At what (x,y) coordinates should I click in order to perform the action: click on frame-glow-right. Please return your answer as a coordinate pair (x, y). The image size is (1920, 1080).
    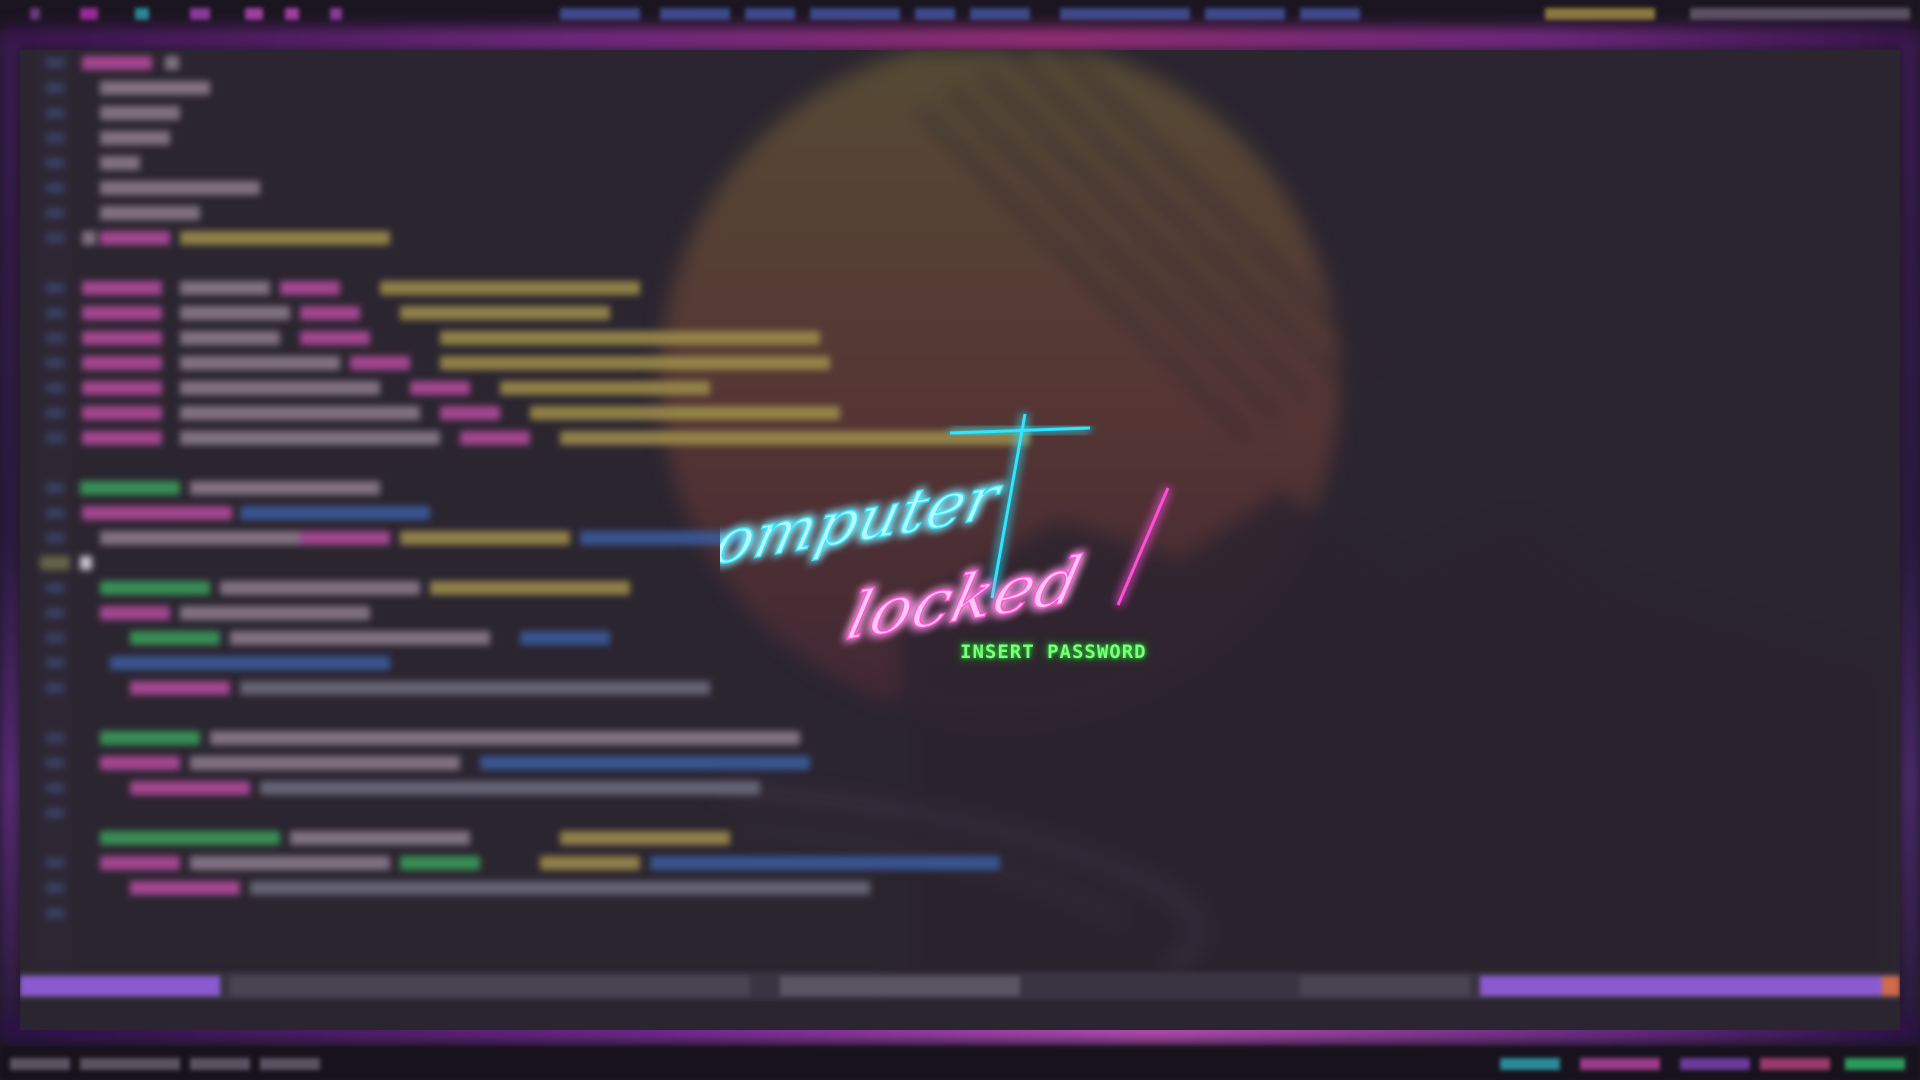
    Looking at the image, I should click on (1910, 535).